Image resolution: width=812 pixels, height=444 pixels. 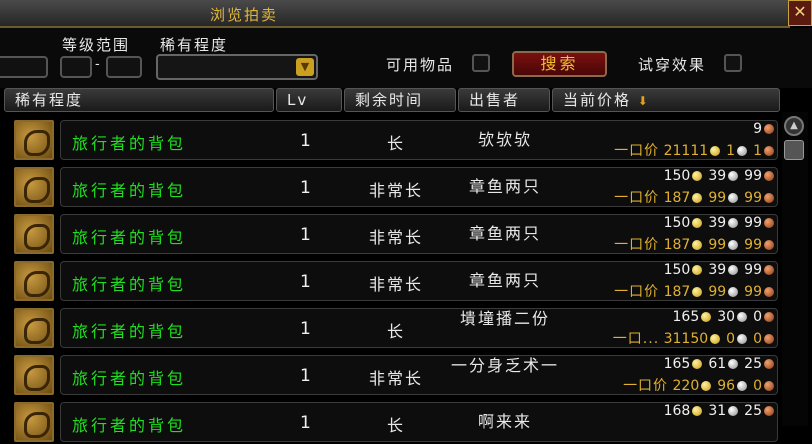 I want to click on column-rarity: 稀有程度, so click(x=139, y=100).